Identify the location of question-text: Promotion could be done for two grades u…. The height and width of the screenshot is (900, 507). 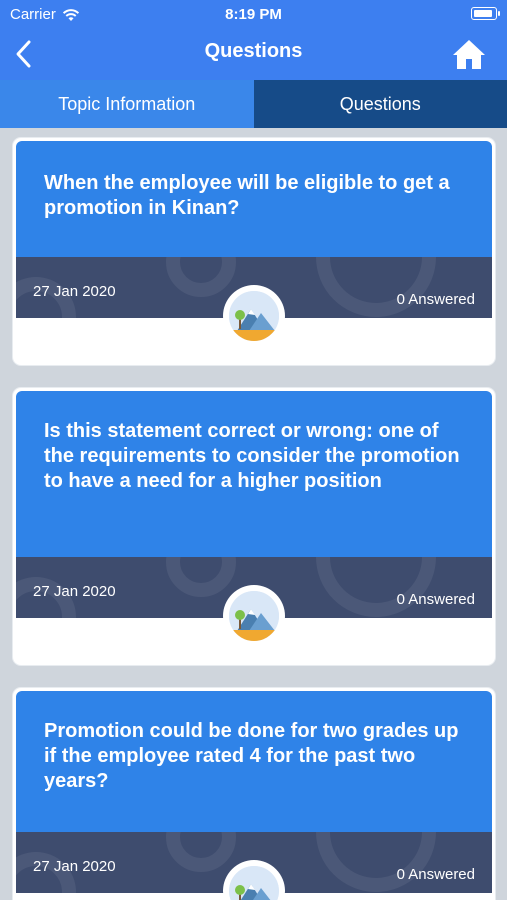
(251, 756).